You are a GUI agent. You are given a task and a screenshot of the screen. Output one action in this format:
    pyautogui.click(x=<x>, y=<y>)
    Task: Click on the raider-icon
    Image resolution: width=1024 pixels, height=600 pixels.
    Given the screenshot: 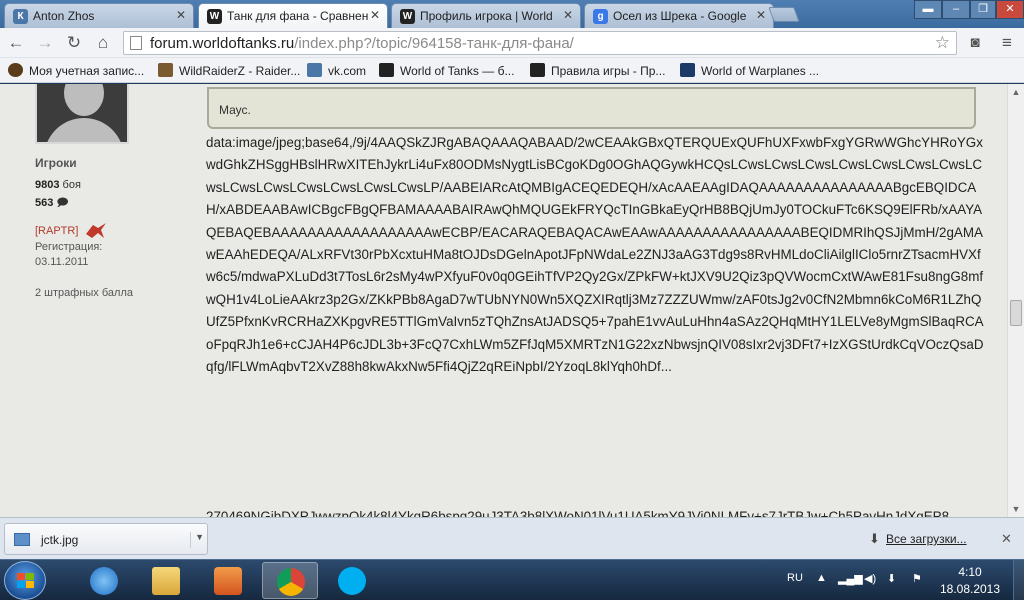 What is the action you would take?
    pyautogui.click(x=165, y=70)
    